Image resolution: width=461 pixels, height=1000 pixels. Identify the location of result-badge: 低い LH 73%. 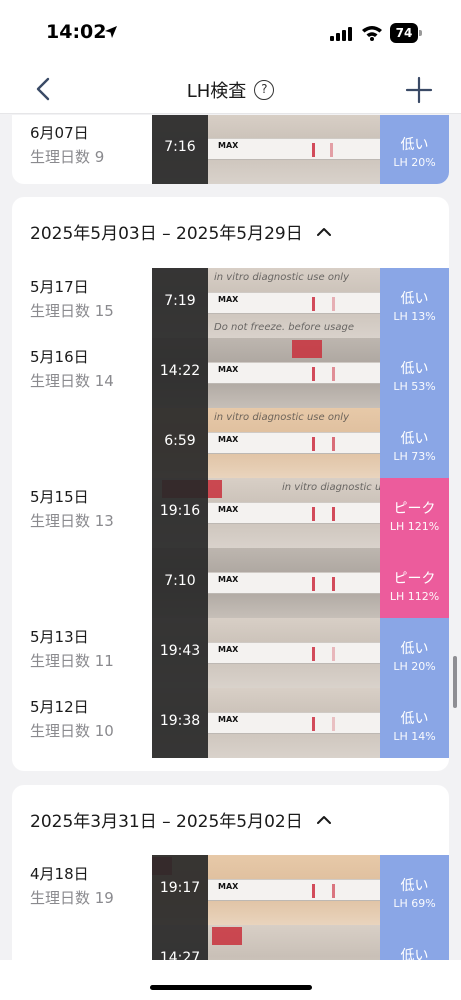
(414, 443).